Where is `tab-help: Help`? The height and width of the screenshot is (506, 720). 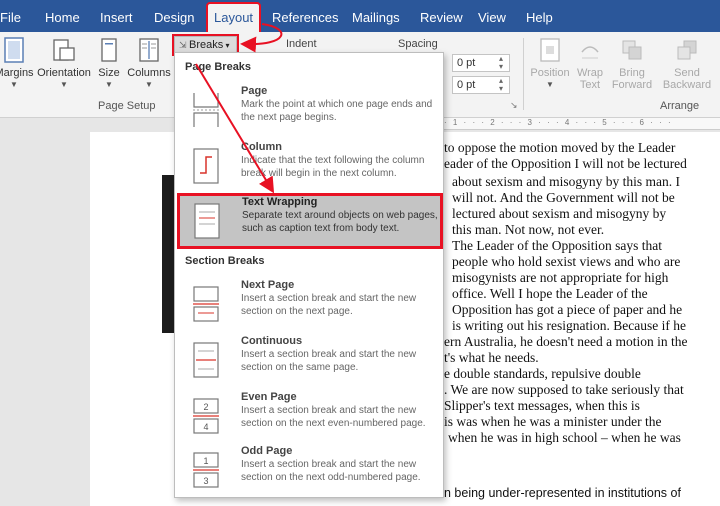
tab-help: Help is located at coordinates (539, 20).